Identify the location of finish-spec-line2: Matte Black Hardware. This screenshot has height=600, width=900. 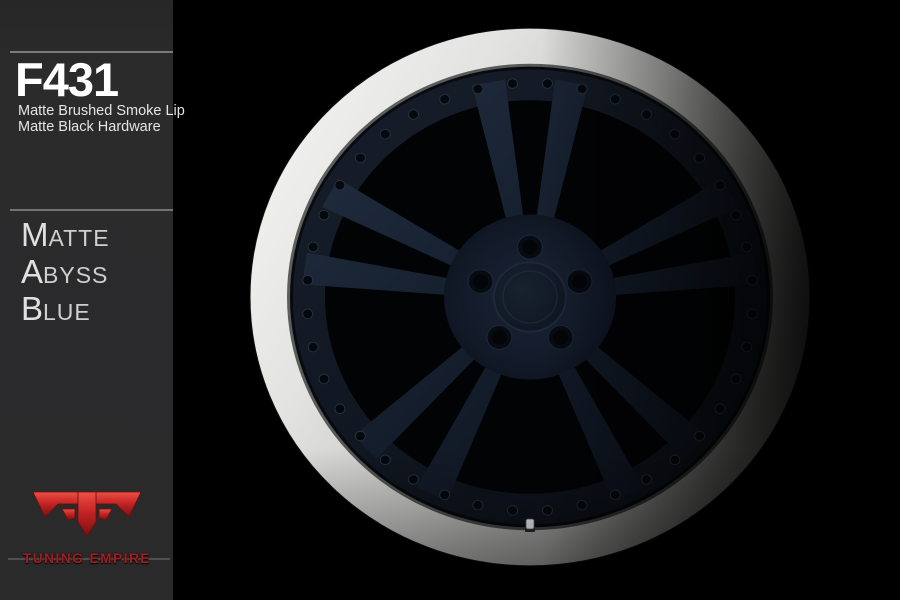
(89, 127).